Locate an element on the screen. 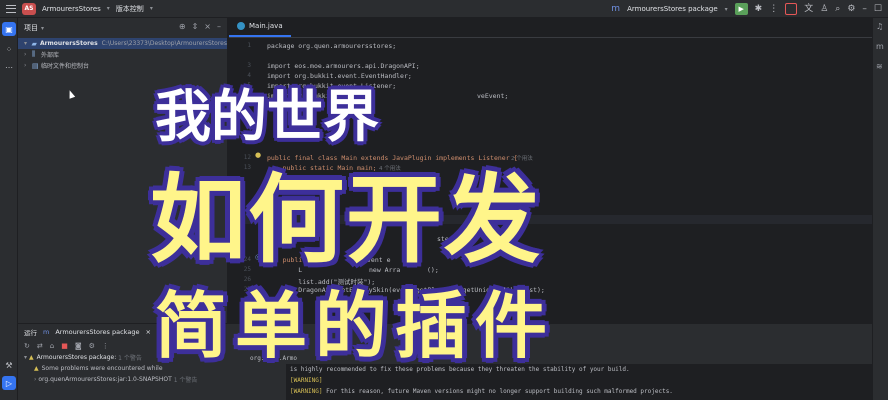  line-number: 12 is located at coordinates (247, 157).